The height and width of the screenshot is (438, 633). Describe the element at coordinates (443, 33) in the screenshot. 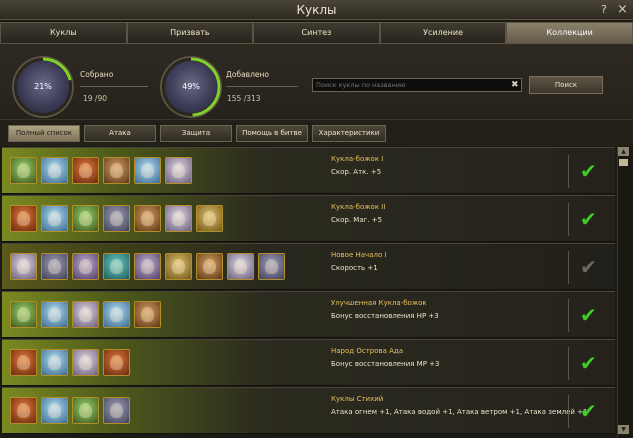

I see `tab-3: Усиление` at that location.